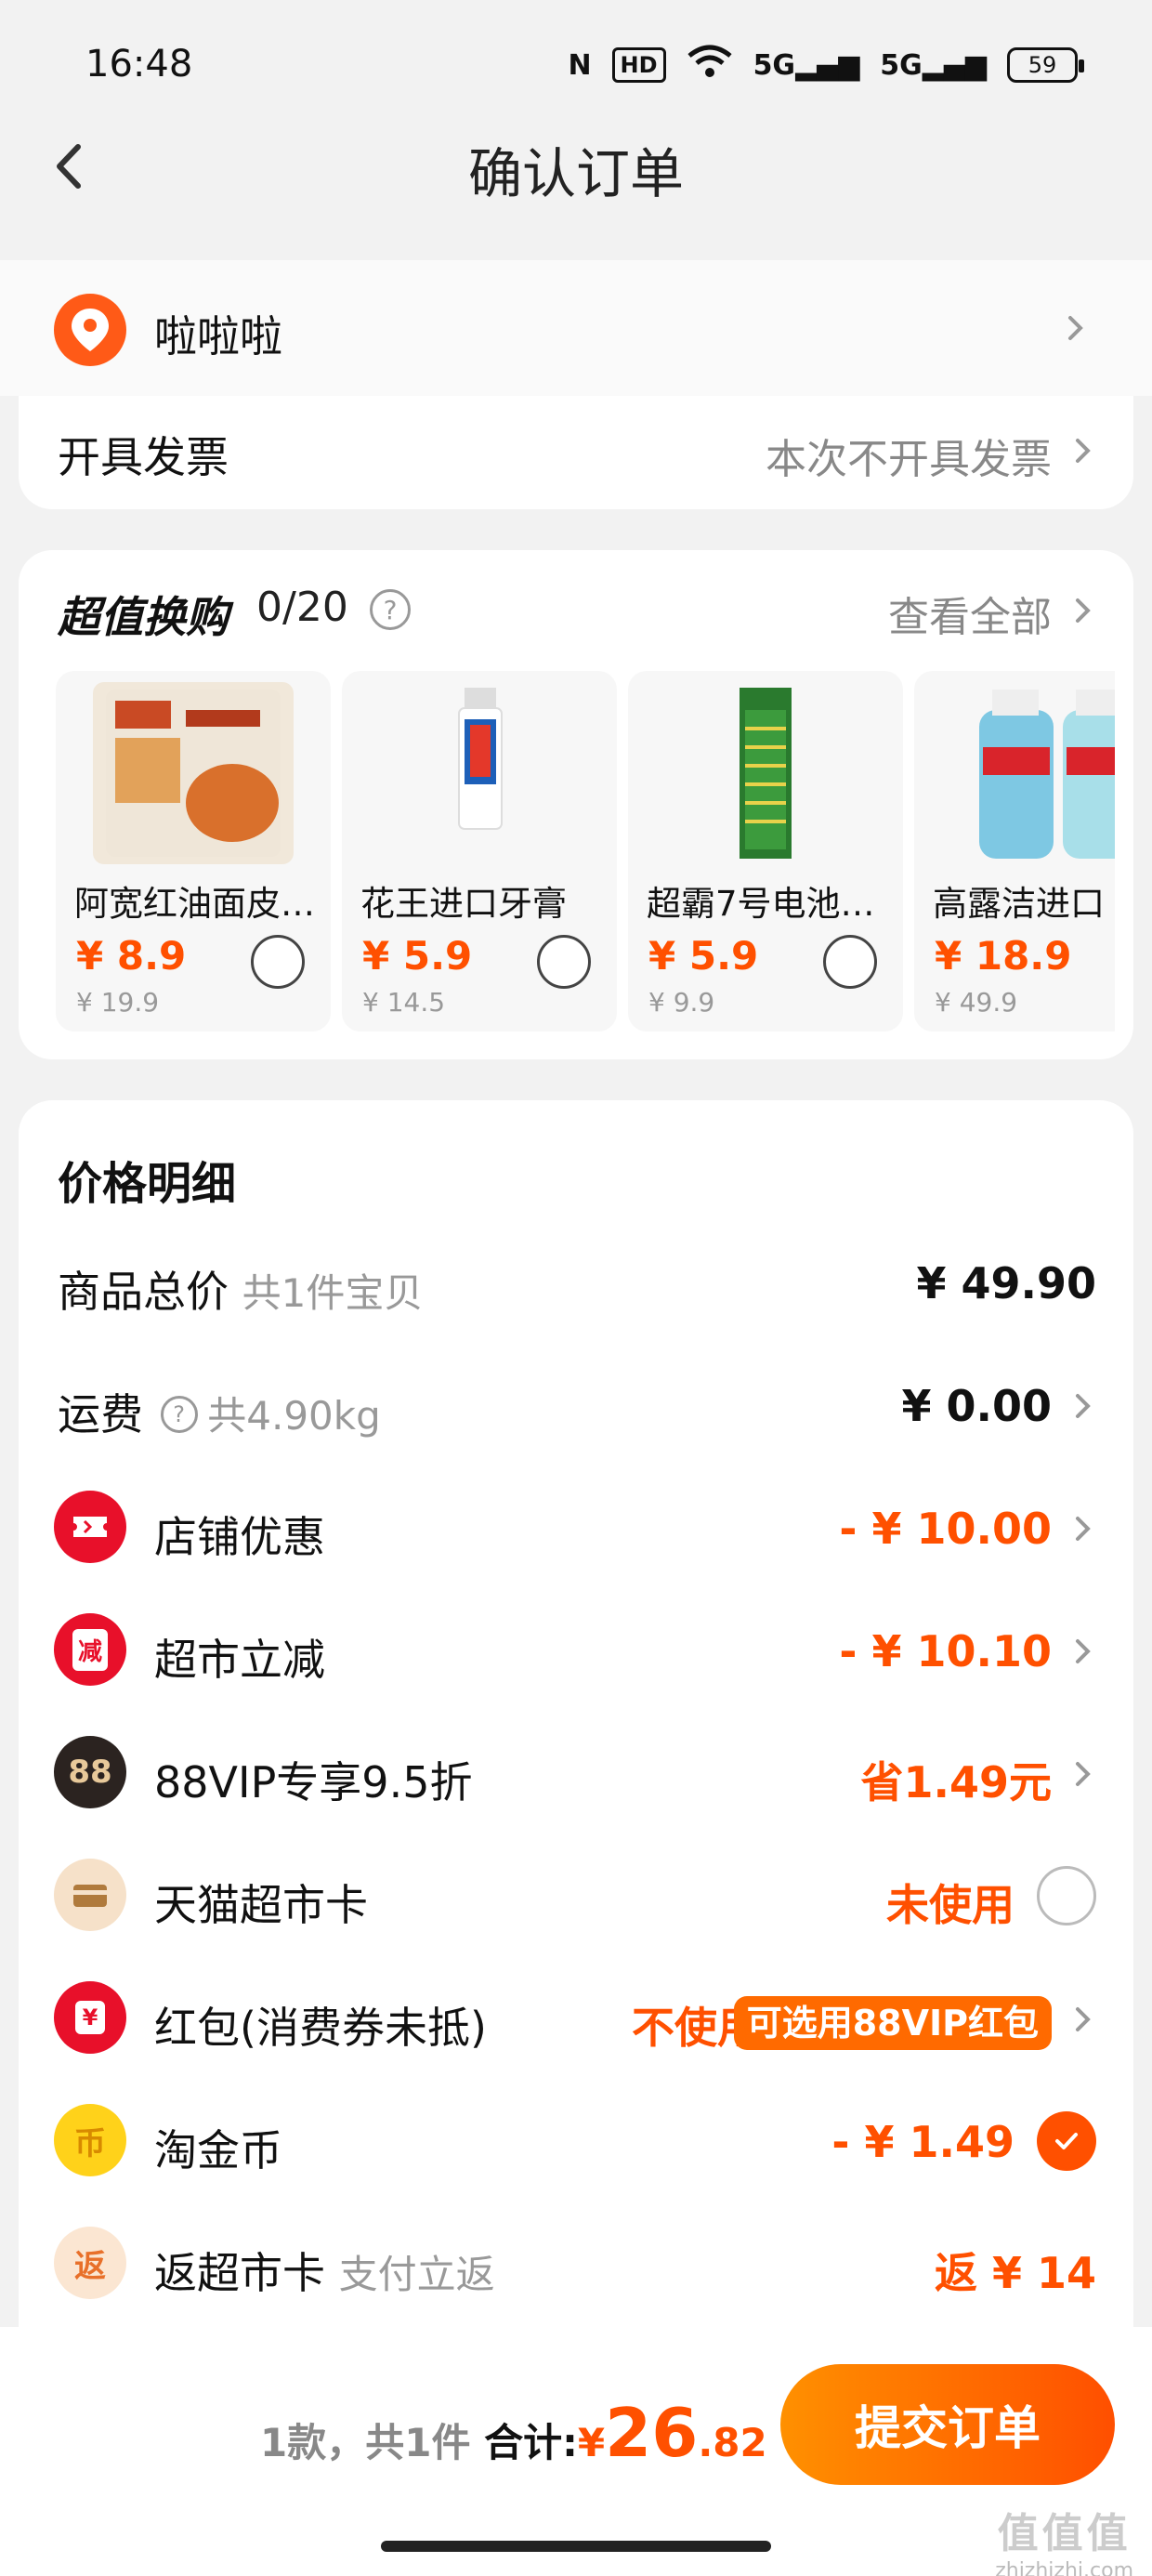 The height and width of the screenshot is (2576, 1152). What do you see at coordinates (1045, 65) in the screenshot?
I see `battery-icon: 59` at bounding box center [1045, 65].